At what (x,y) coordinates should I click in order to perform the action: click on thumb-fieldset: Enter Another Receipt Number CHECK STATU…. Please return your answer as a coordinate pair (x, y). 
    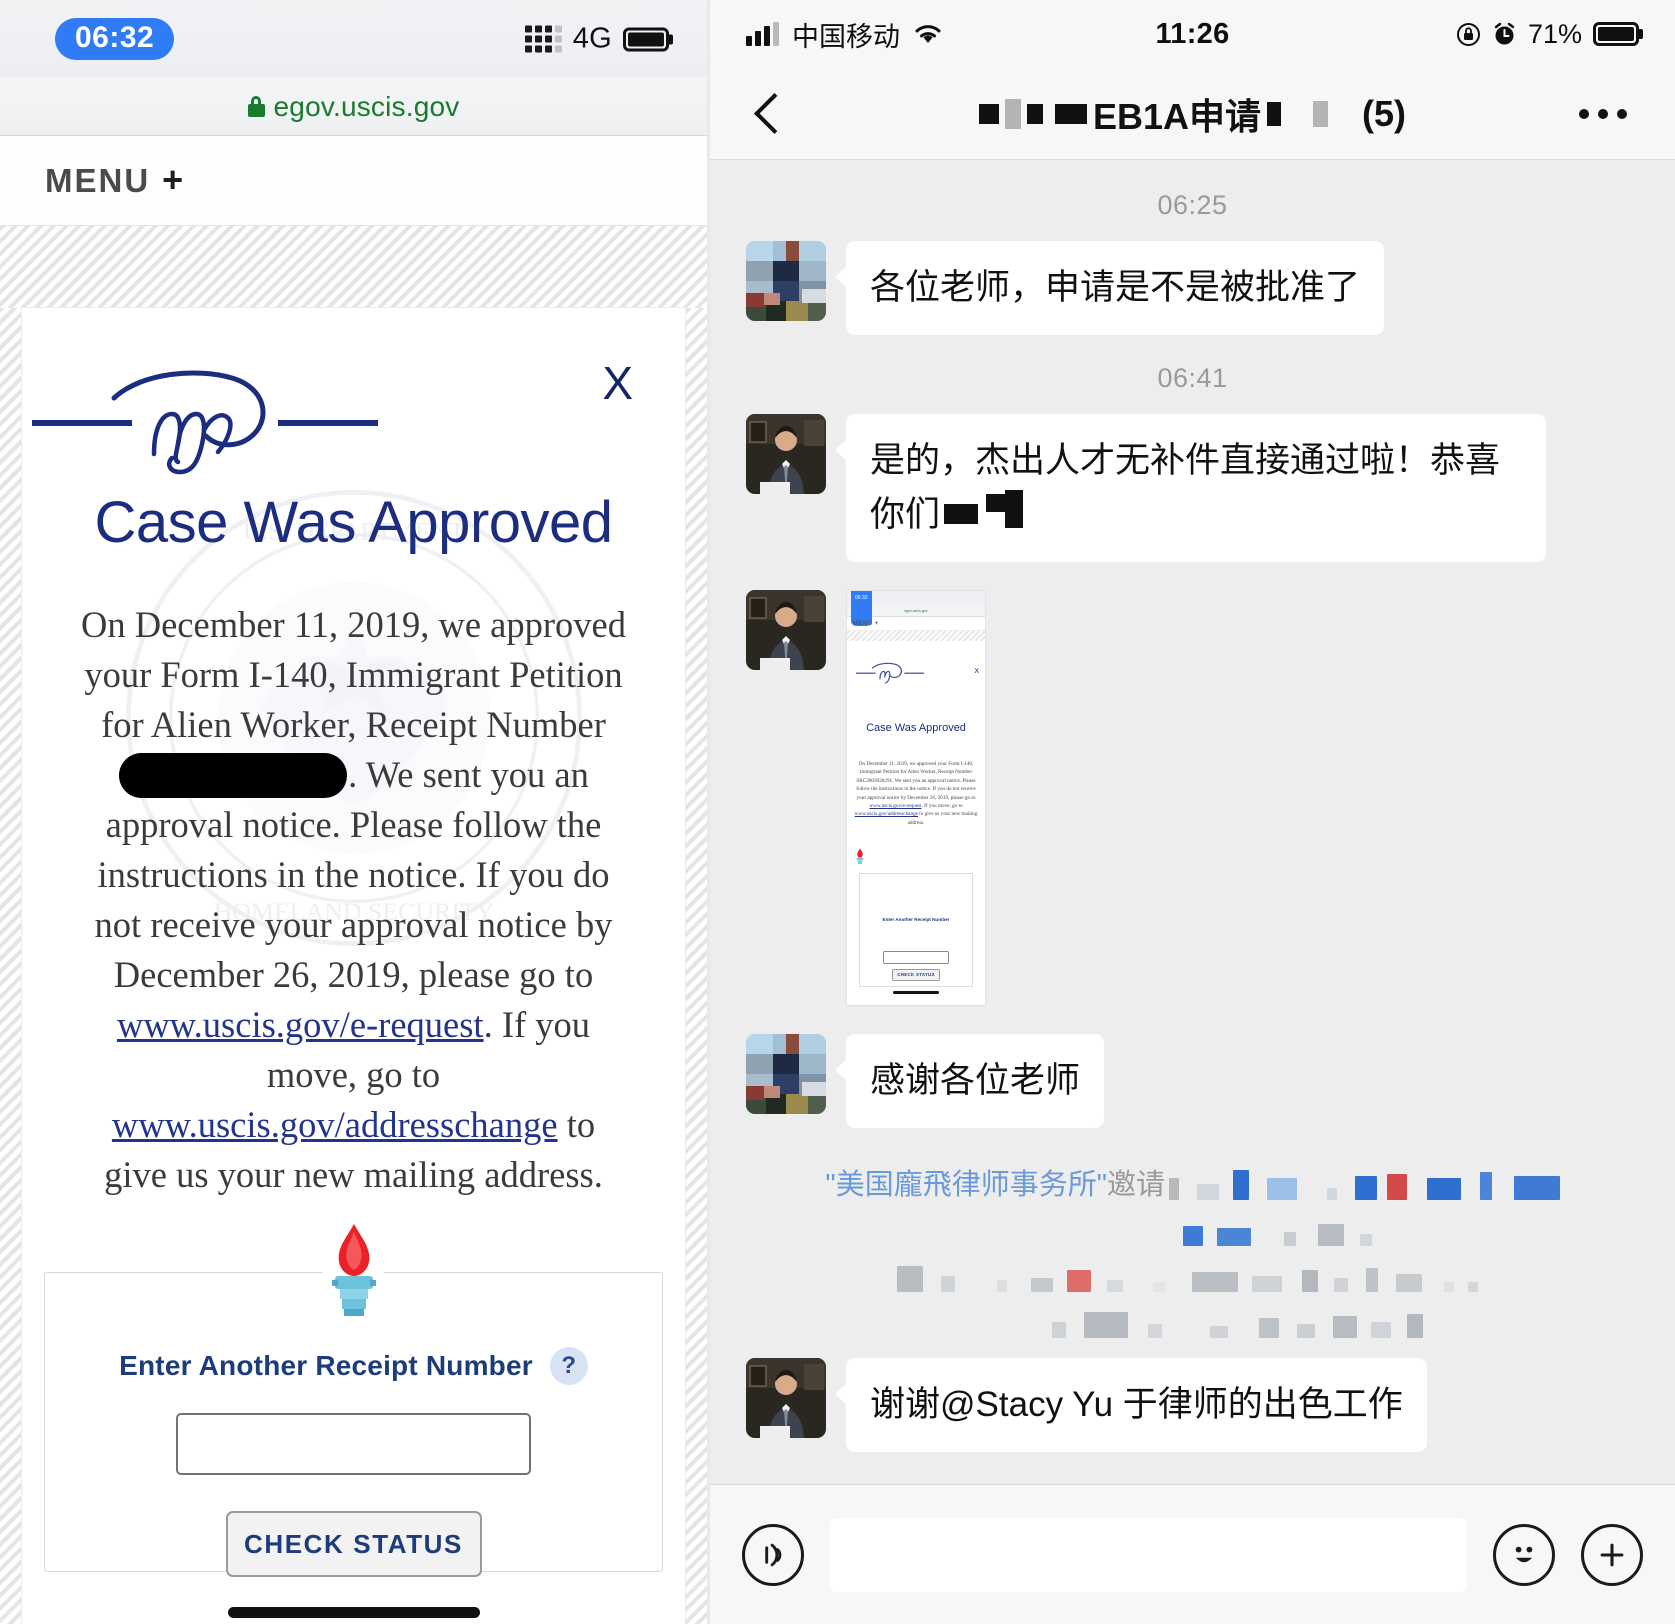
    Looking at the image, I should click on (916, 930).